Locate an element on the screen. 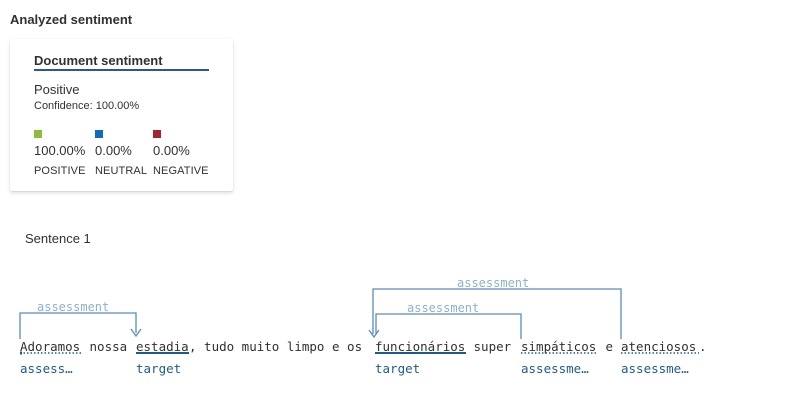  token-text: , tudo muito limpo e os is located at coordinates (279, 346).